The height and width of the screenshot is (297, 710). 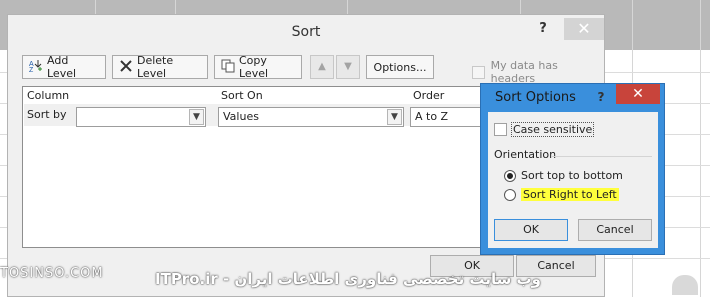 I want to click on case-sensitive-box, so click(x=500, y=129).